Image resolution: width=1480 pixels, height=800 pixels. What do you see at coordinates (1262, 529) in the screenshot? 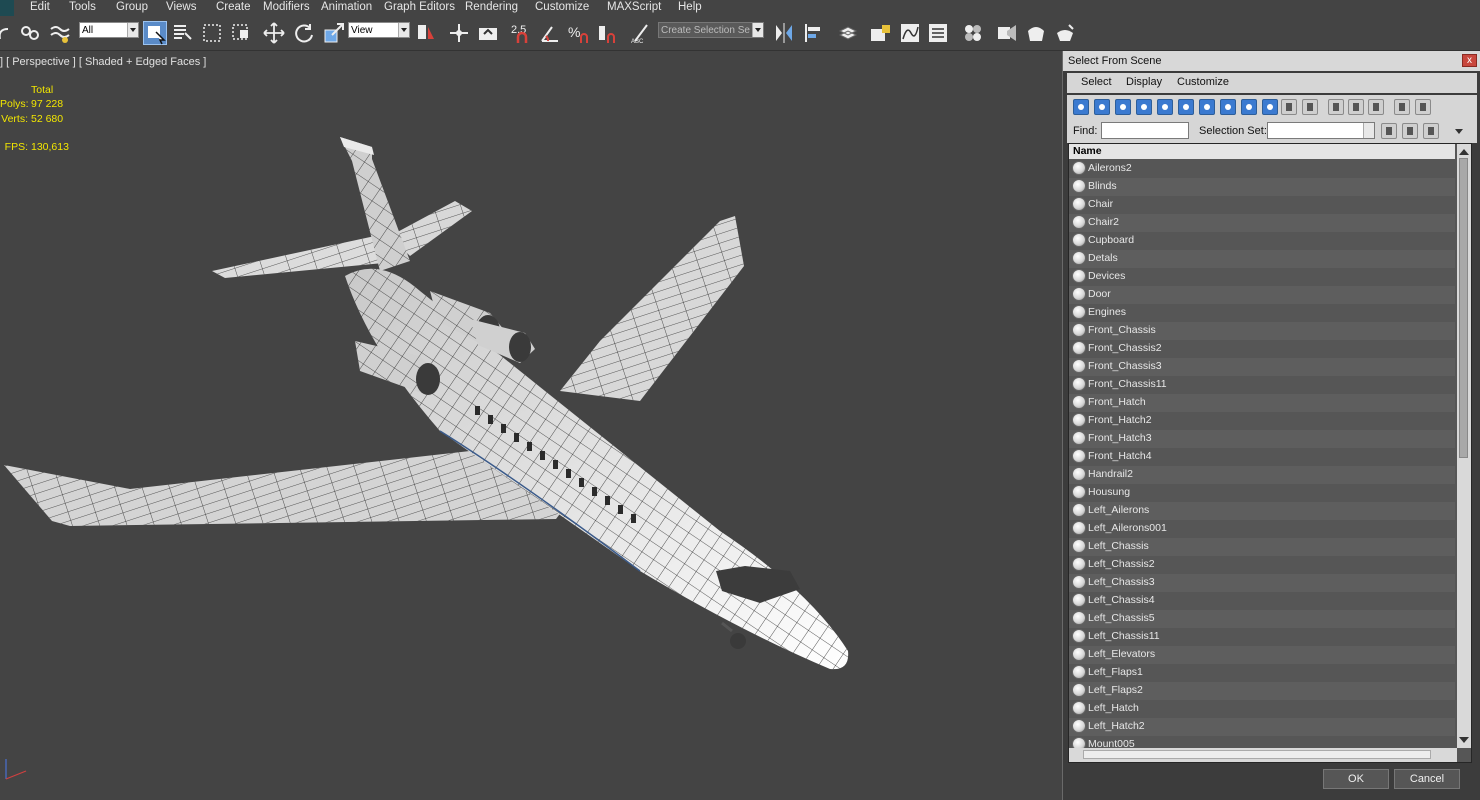
I see `list-item: Left_Ailerons001` at bounding box center [1262, 529].